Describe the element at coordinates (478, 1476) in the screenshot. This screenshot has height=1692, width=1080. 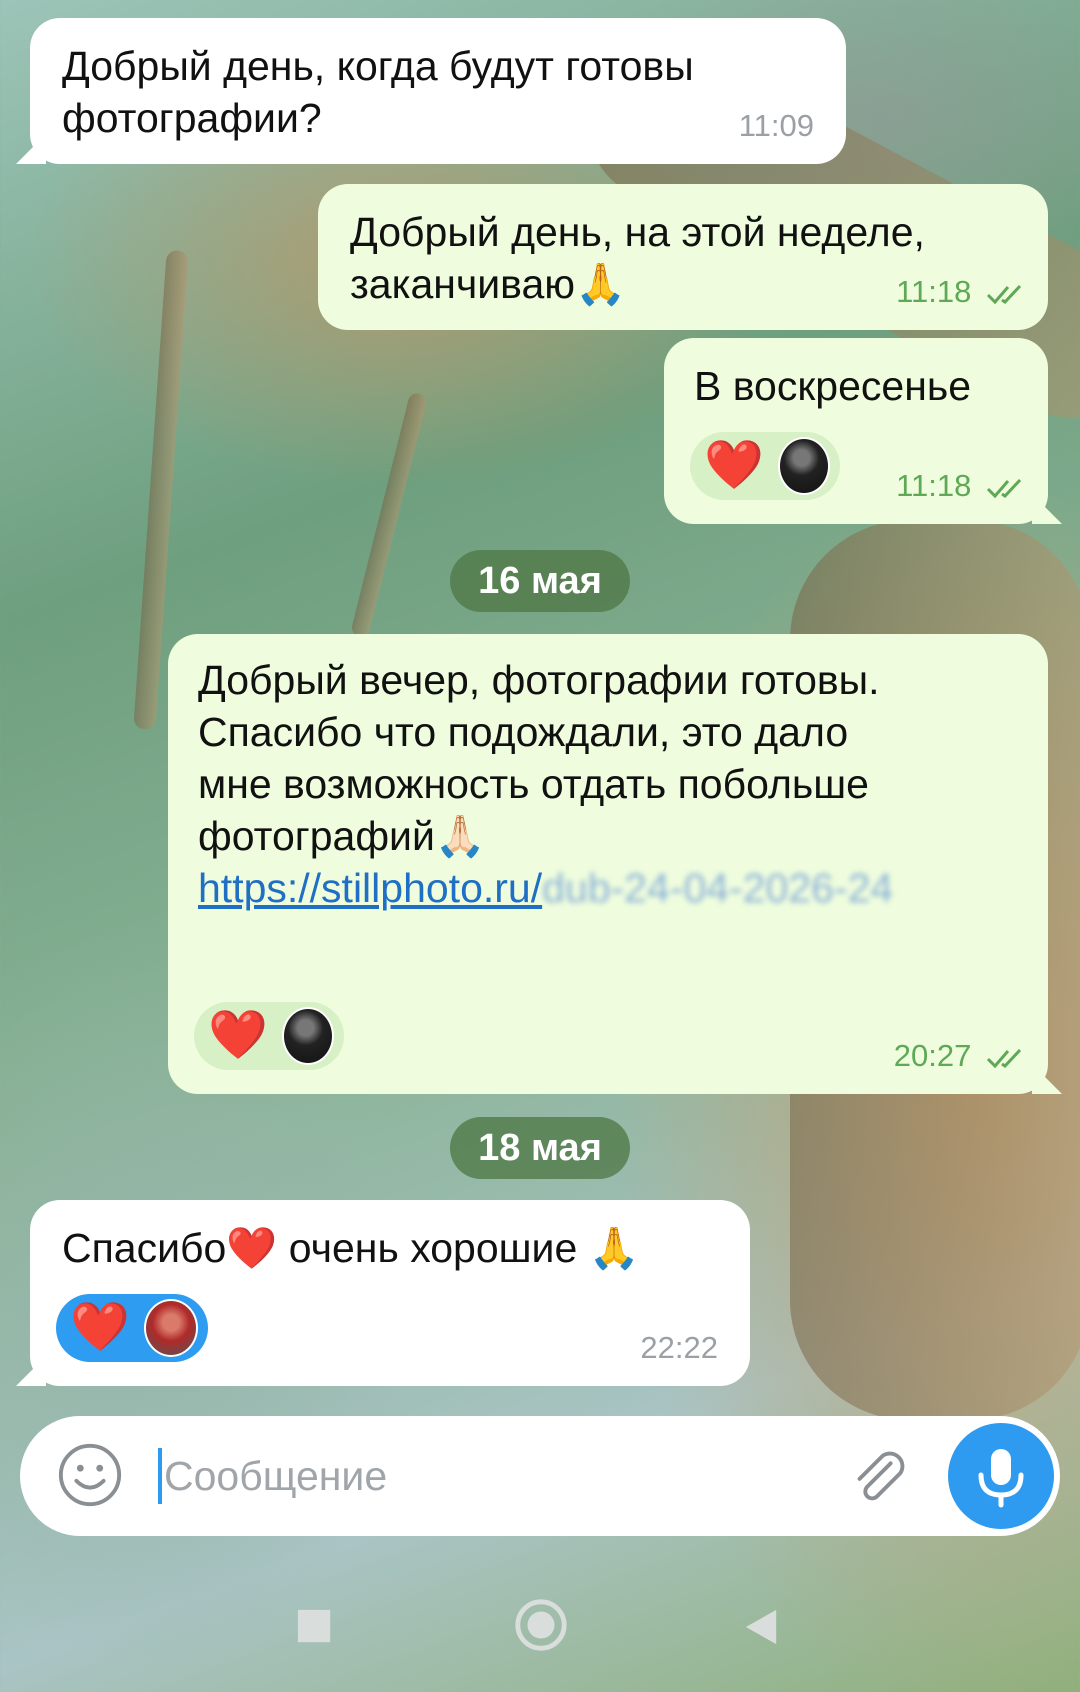
I see `message-input: Сообщение` at that location.